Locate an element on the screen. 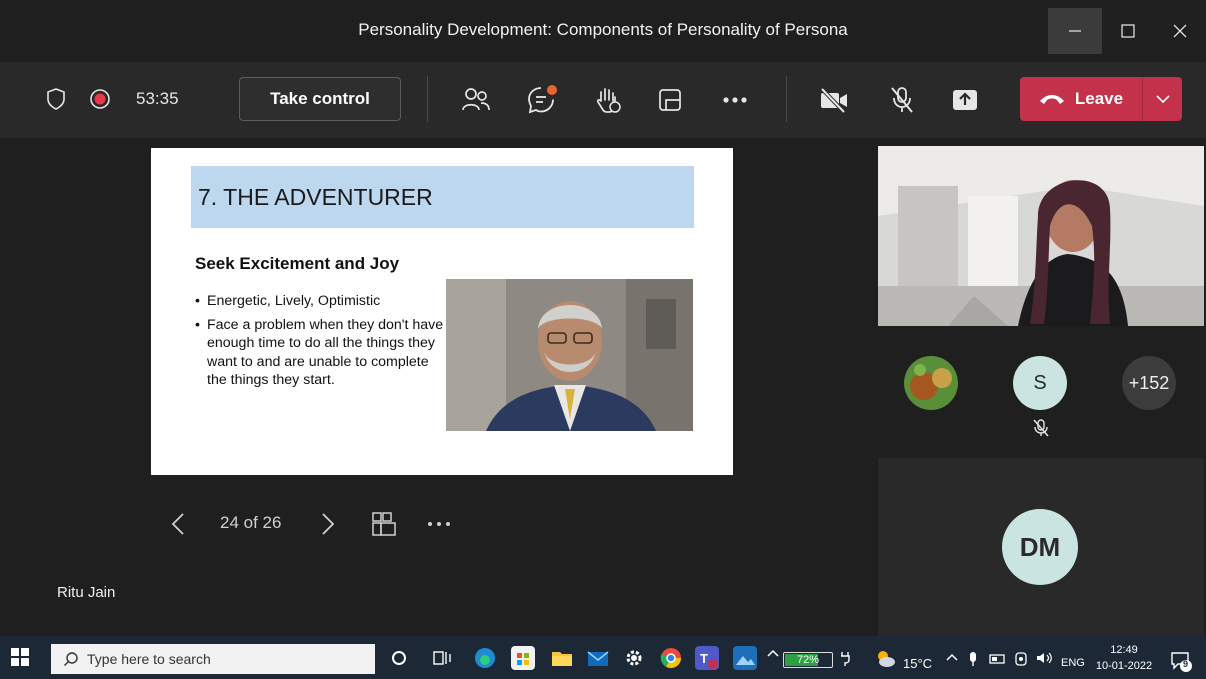  taskbar-search-box: Type here to search is located at coordinates (213, 659).